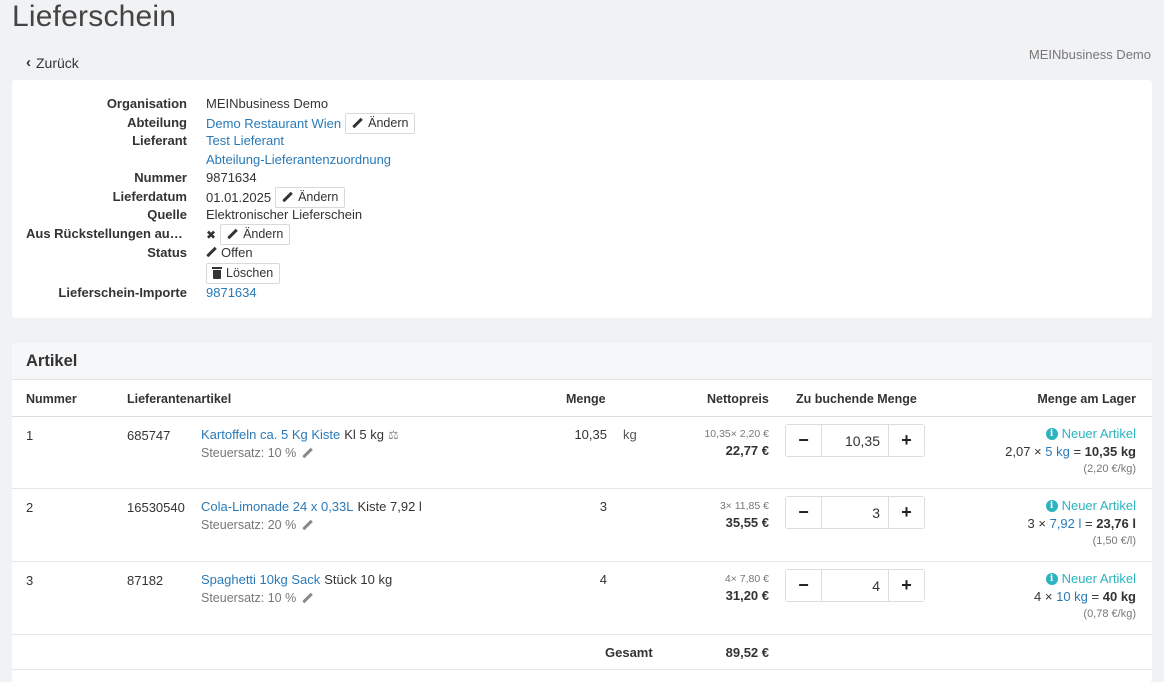  What do you see at coordinates (260, 579) in the screenshot?
I see `article-link: Spaghetti 10kg Sack` at bounding box center [260, 579].